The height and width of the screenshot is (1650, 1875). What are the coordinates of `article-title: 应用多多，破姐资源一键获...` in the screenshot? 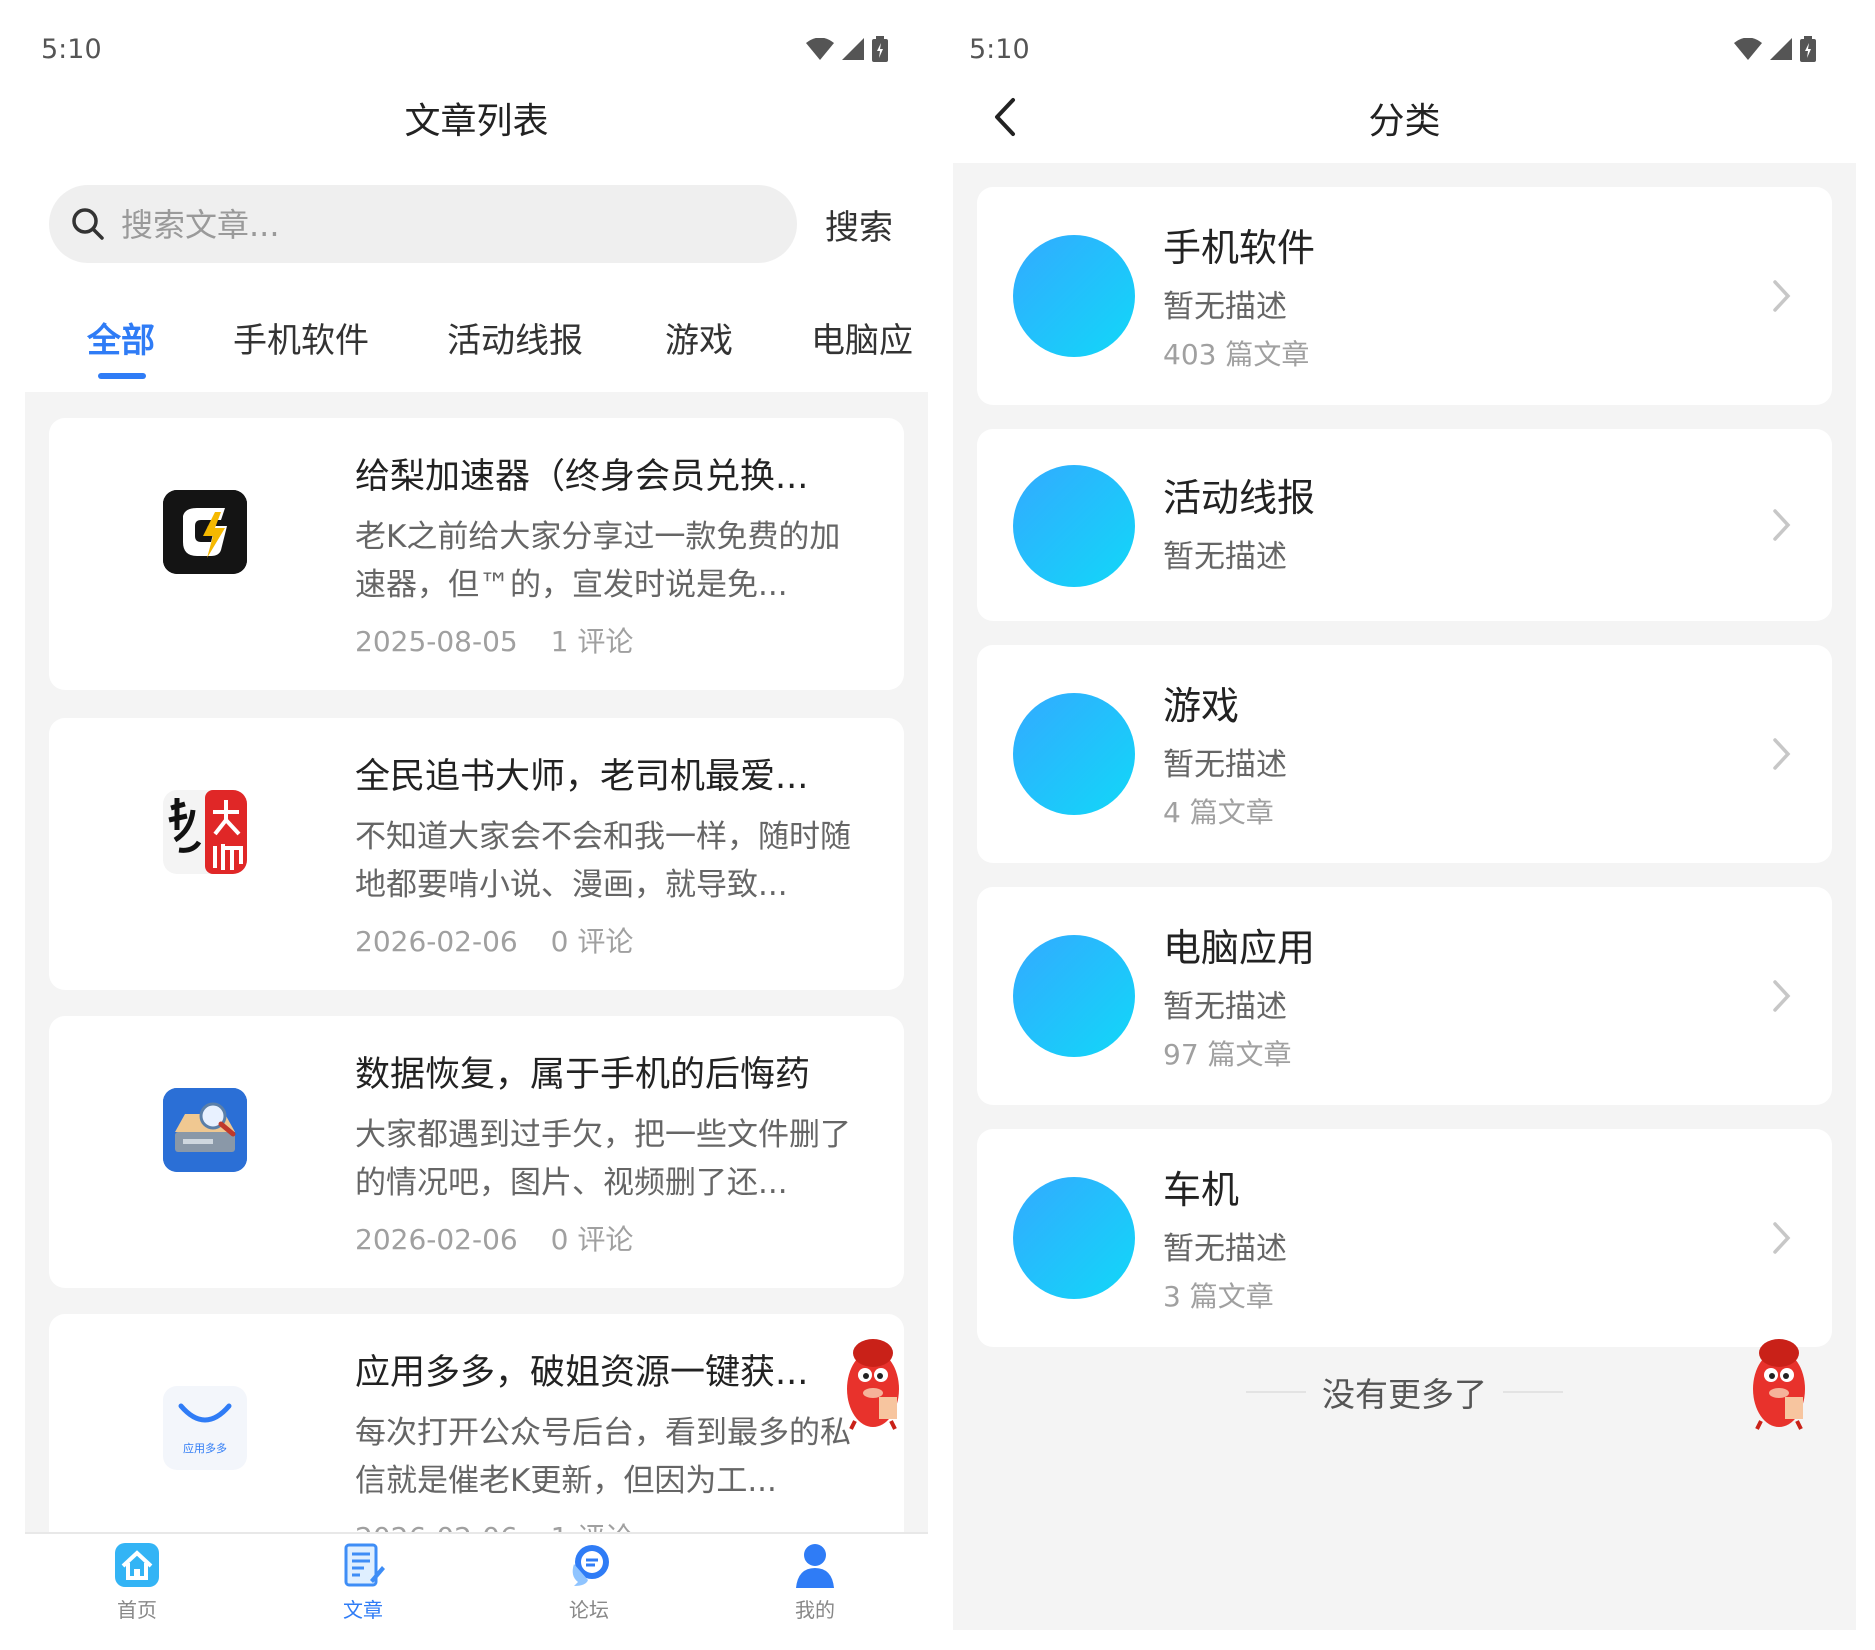 It's located at (582, 1373).